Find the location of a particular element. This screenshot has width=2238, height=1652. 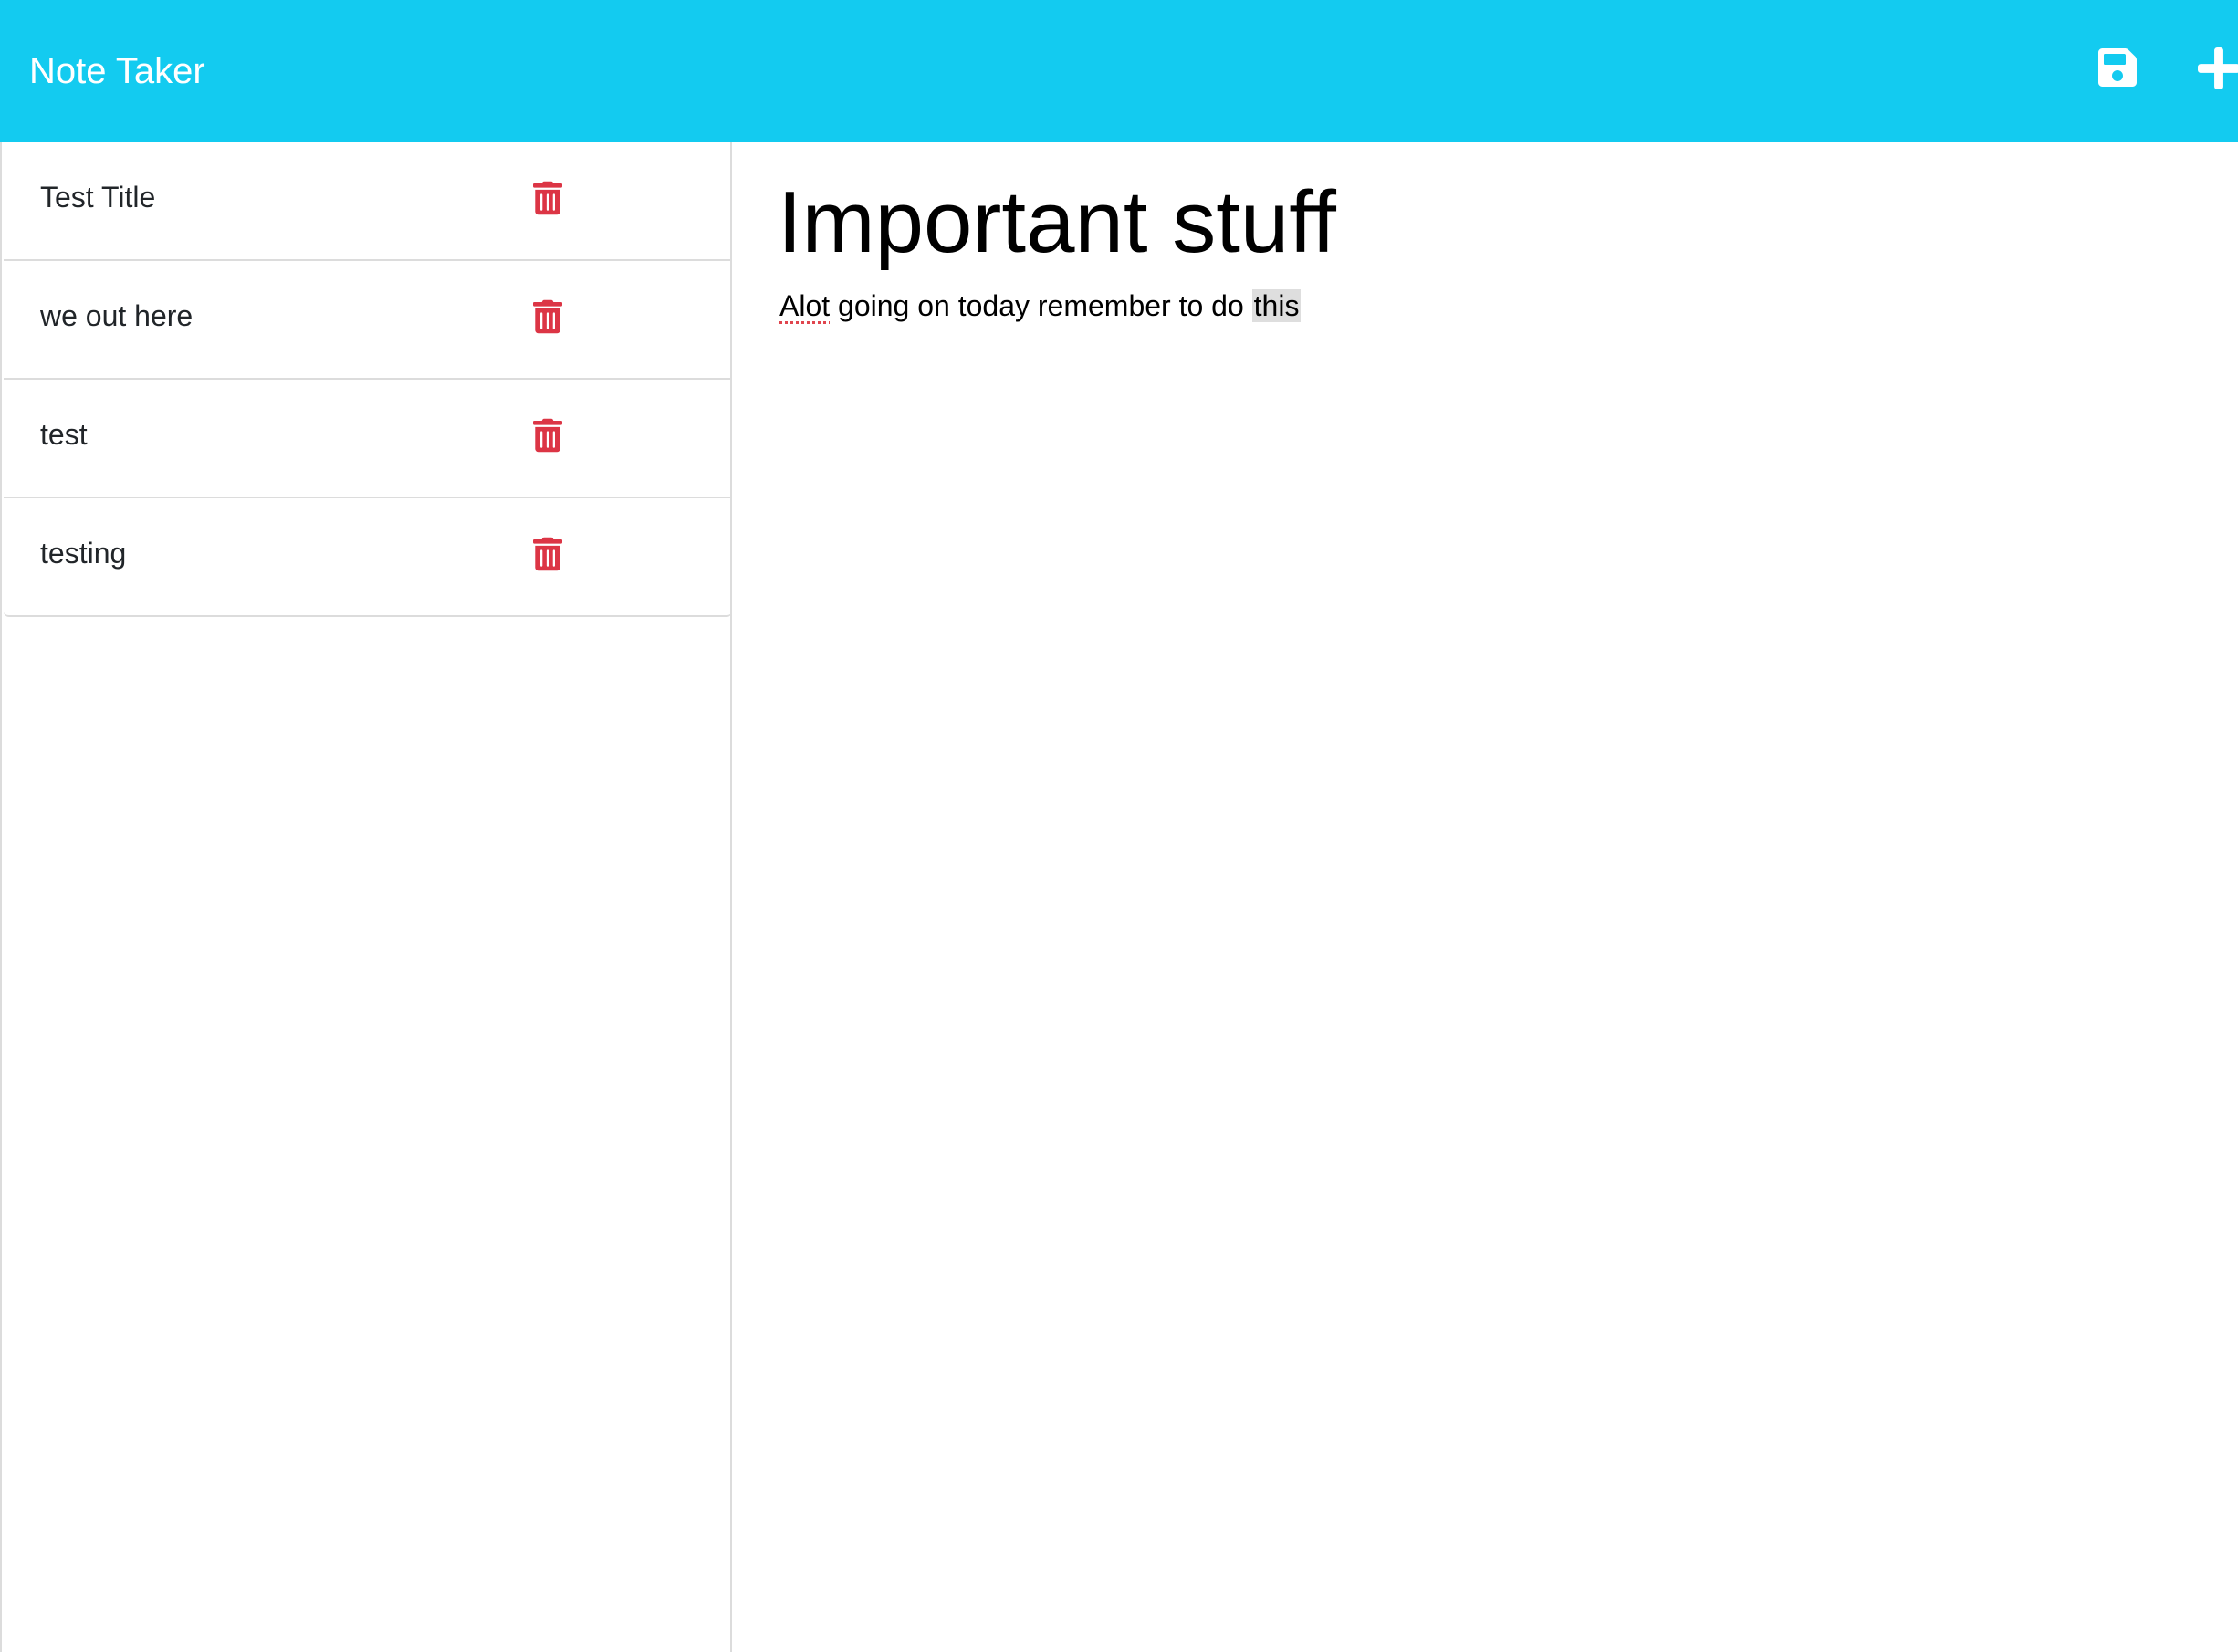

note-title: test is located at coordinates (64, 435).